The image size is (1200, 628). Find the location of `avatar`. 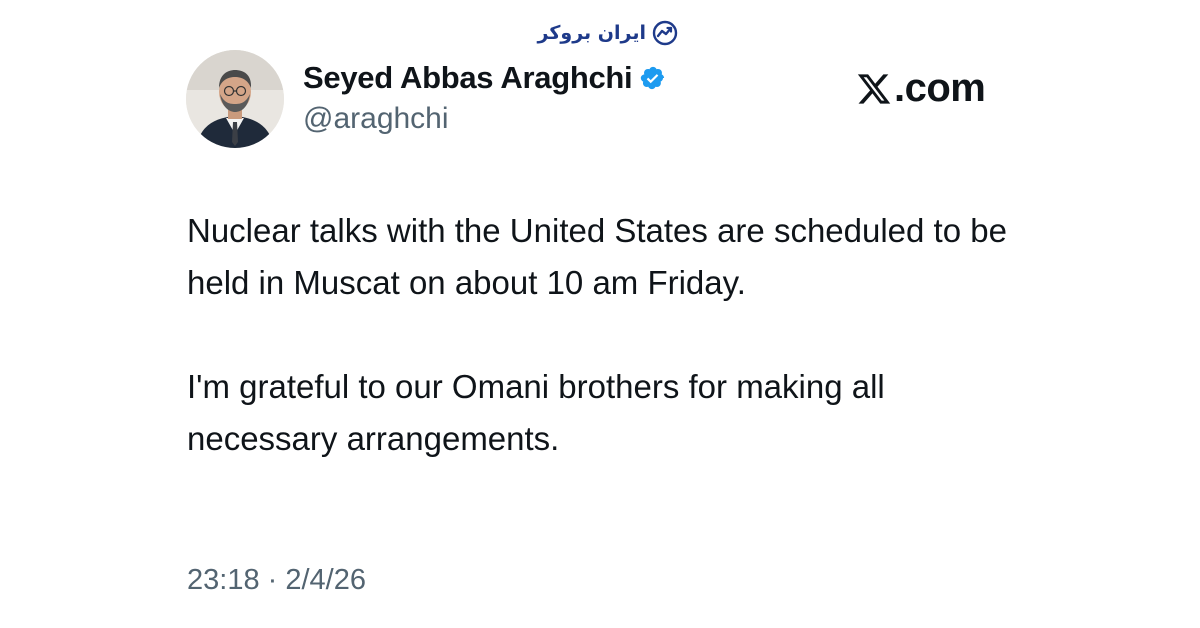

avatar is located at coordinates (235, 99).